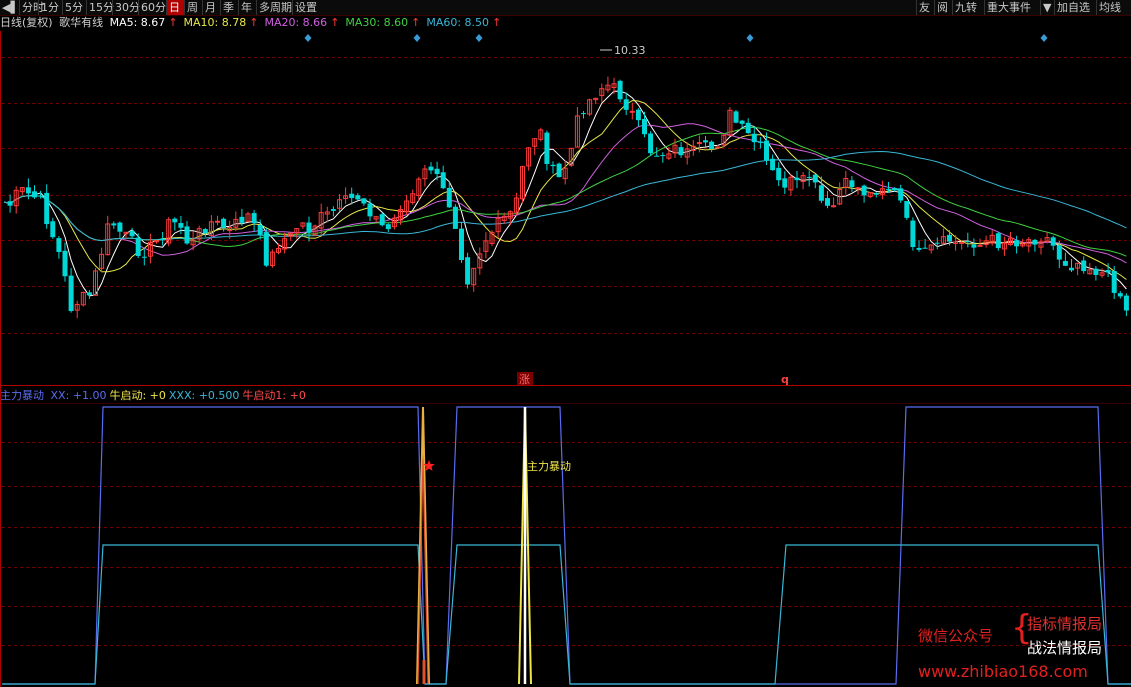 The image size is (1131, 687). I want to click on brand-url: www.zhibiao168.com, so click(1003, 671).